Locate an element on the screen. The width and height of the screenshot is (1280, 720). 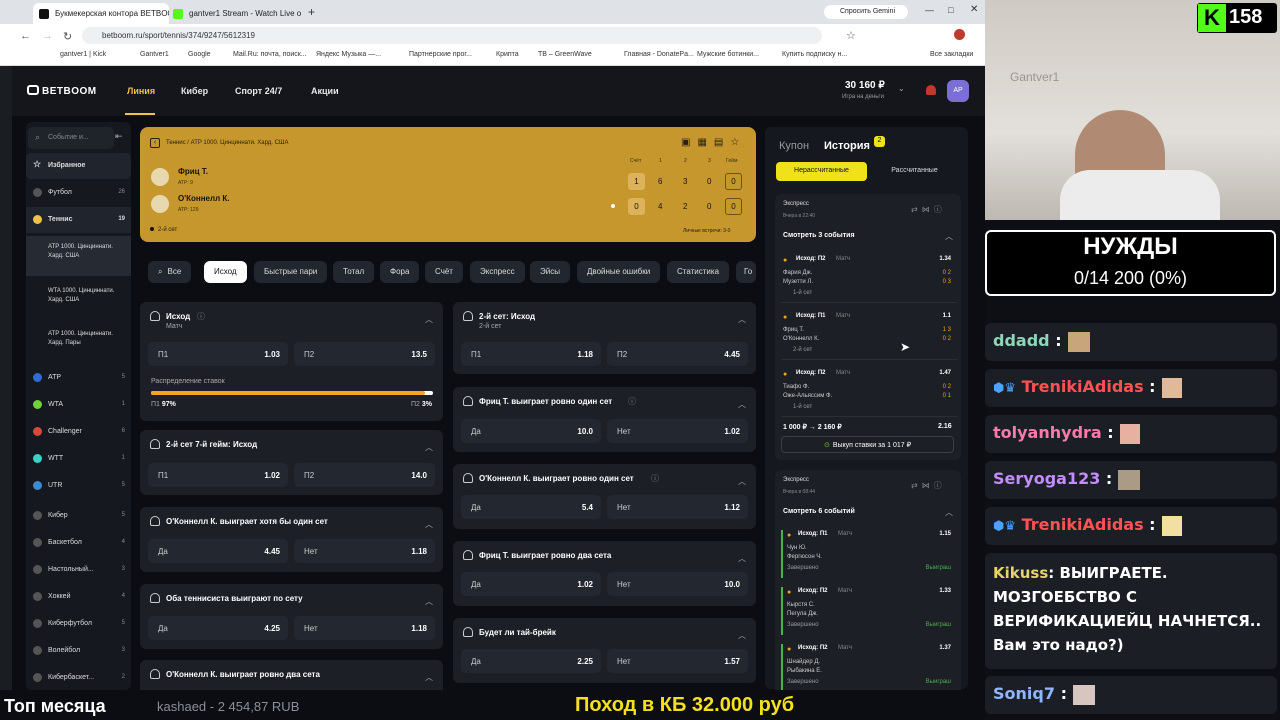
sidebar-item-cyberbasketball: Кибербаскет... 2 is located at coordinates (78, 678).